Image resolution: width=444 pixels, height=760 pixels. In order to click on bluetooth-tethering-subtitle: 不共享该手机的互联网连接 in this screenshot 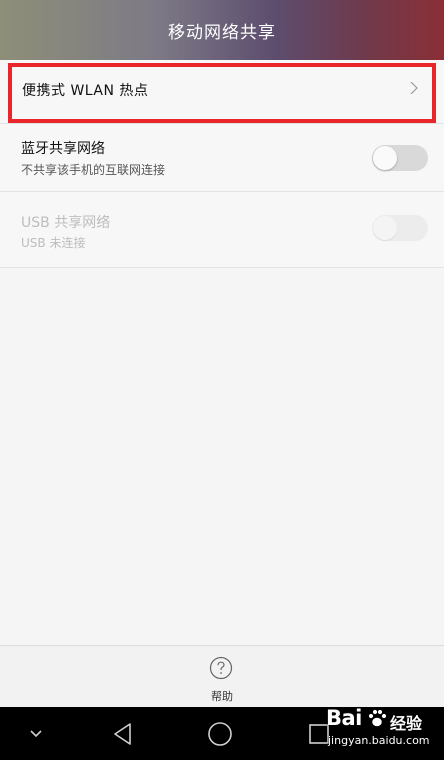, I will do `click(93, 170)`.